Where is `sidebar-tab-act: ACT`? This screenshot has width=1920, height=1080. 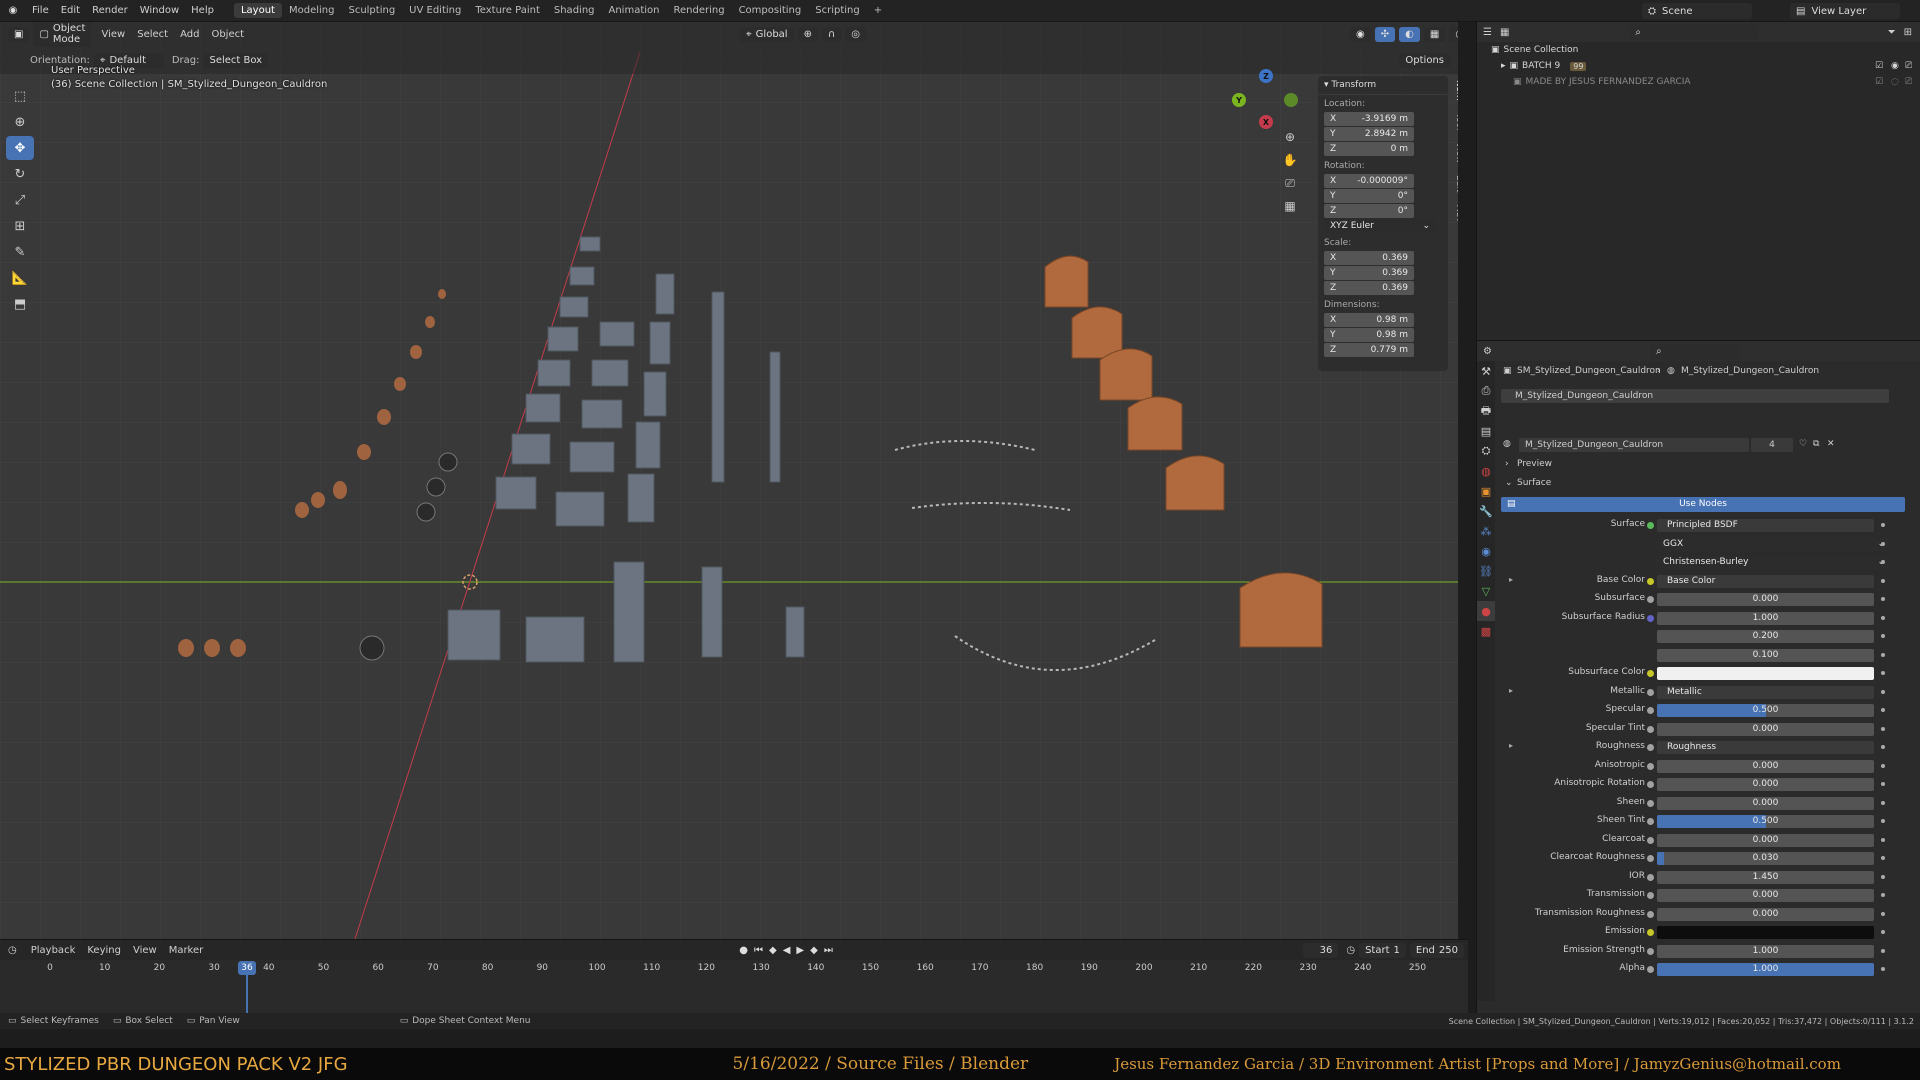
sidebar-tab-act: ACT is located at coordinates (1455, 214).